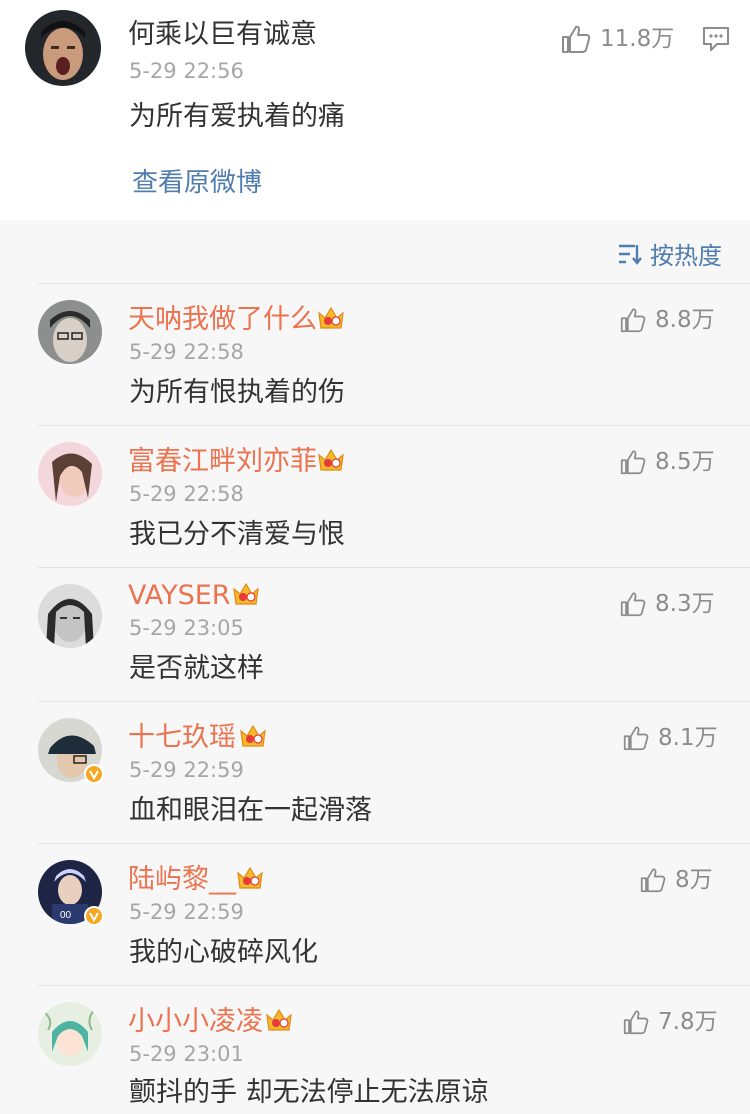 The height and width of the screenshot is (1114, 750). I want to click on comment-like-button: 8.3万, so click(667, 604).